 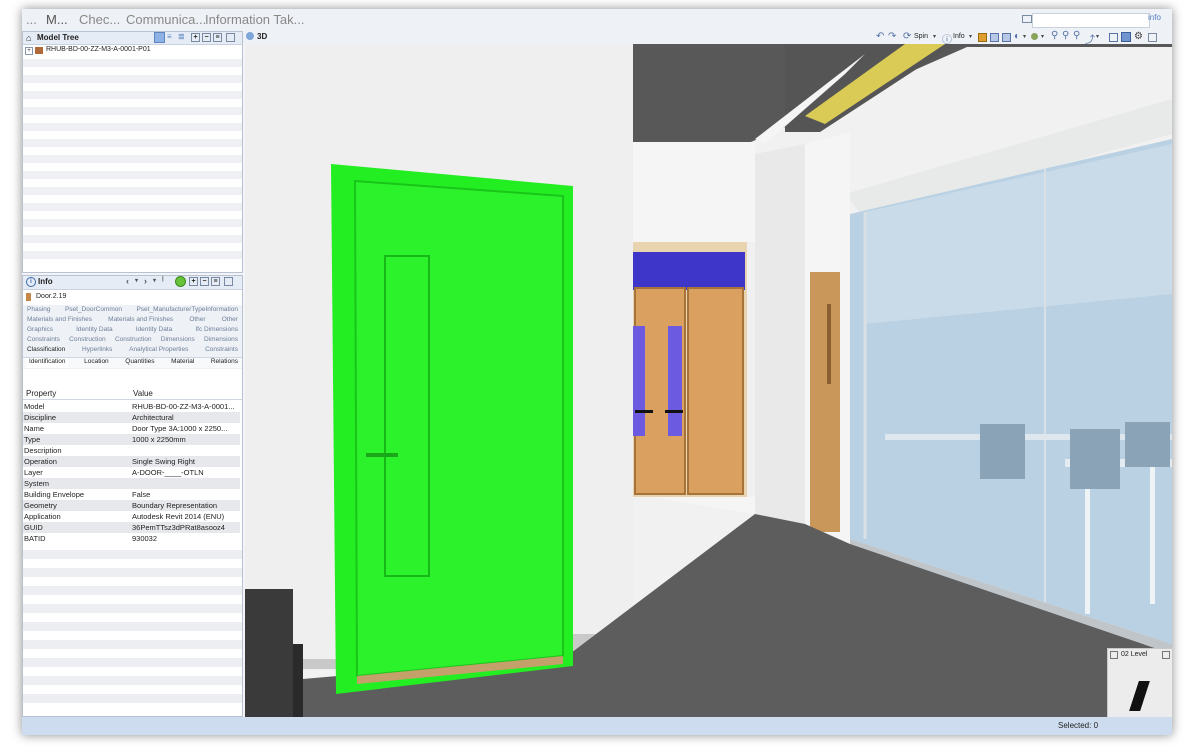 What do you see at coordinates (994, 37) in the screenshot?
I see `hide-icon` at bounding box center [994, 37].